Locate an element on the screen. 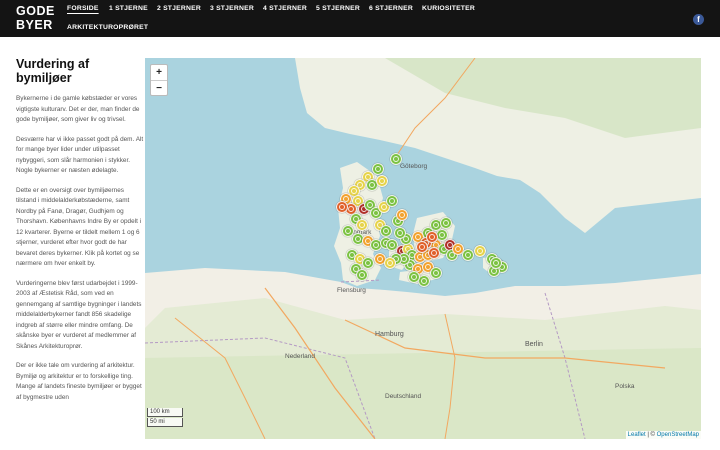  openstreetmap-link: OpenStreetMap is located at coordinates (678, 435).